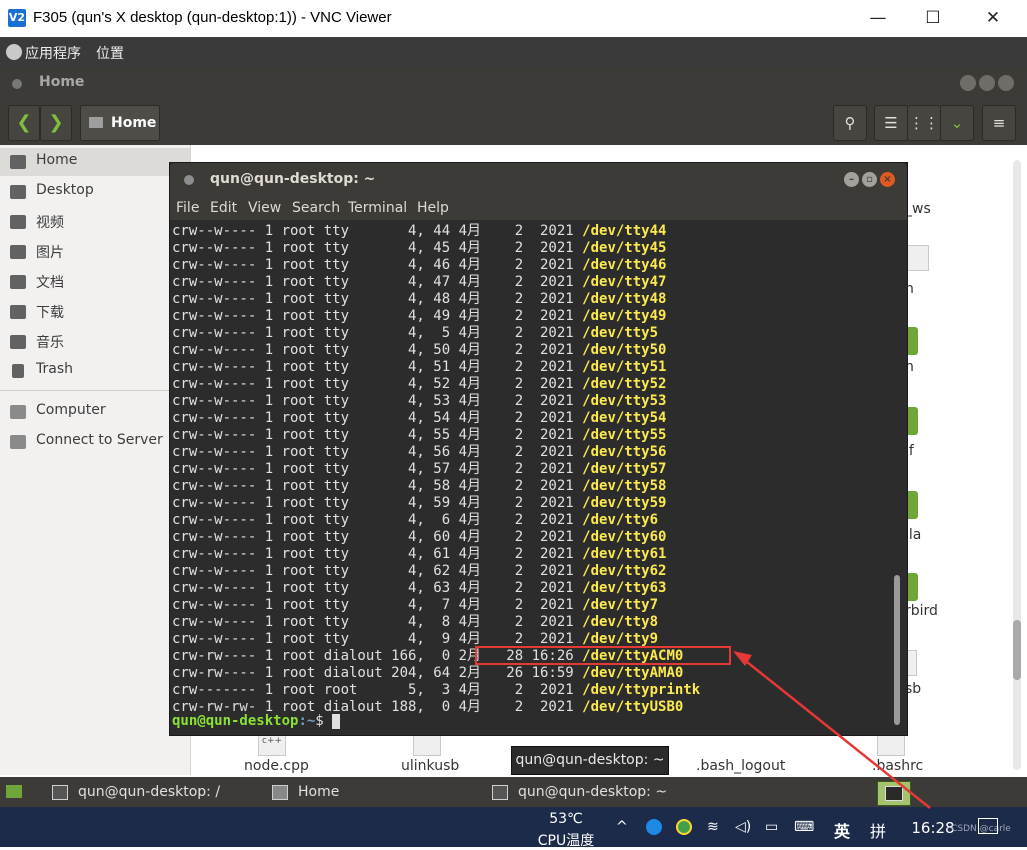 The image size is (1027, 850). What do you see at coordinates (968, 83) in the screenshot?
I see `file-manager-minimize-button` at bounding box center [968, 83].